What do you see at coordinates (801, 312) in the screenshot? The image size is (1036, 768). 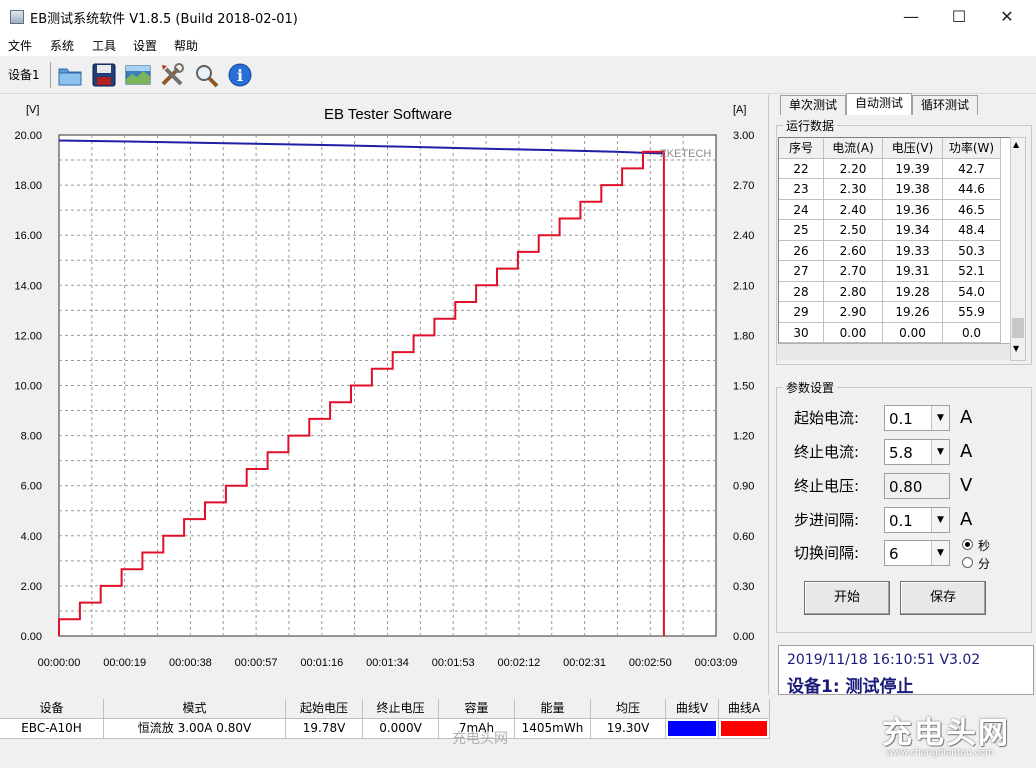 I see `table-cell: 29` at bounding box center [801, 312].